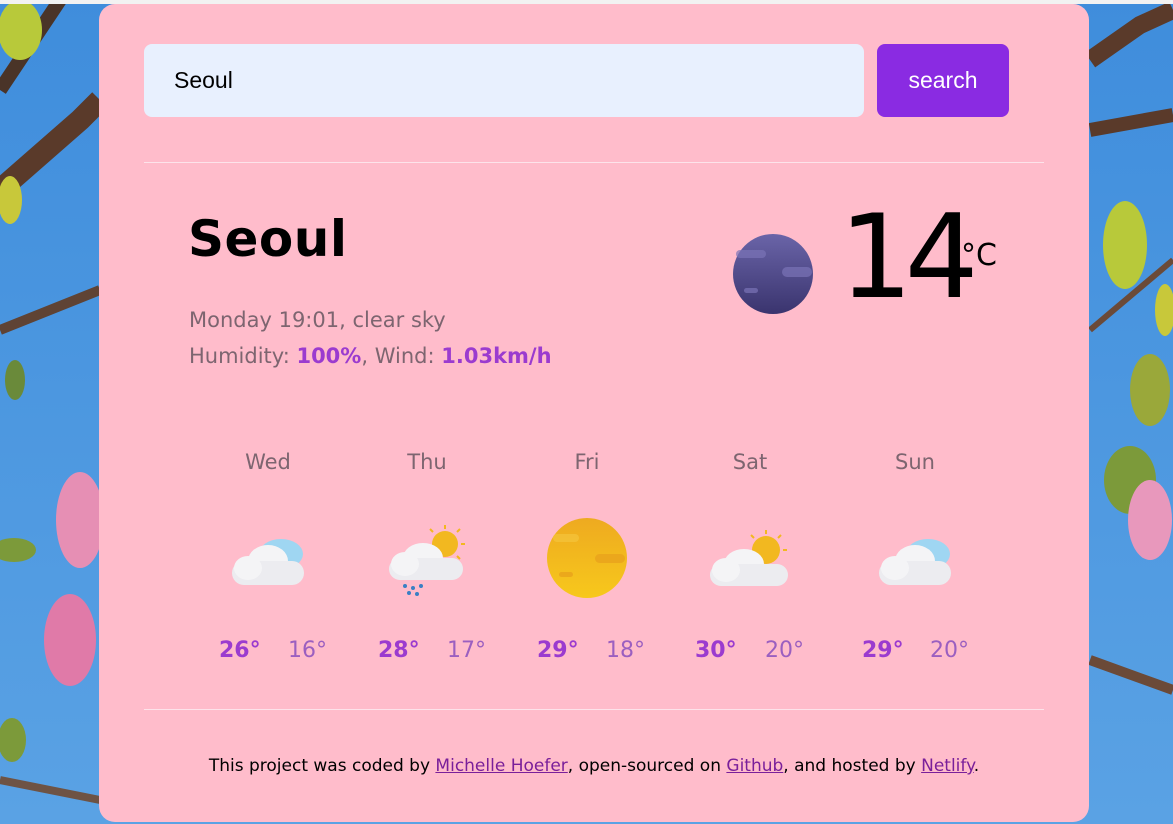 The image size is (1173, 824). What do you see at coordinates (370, 356) in the screenshot?
I see `humidity-wind-line: Humidity: 100%, Wind: 1.03km/h` at bounding box center [370, 356].